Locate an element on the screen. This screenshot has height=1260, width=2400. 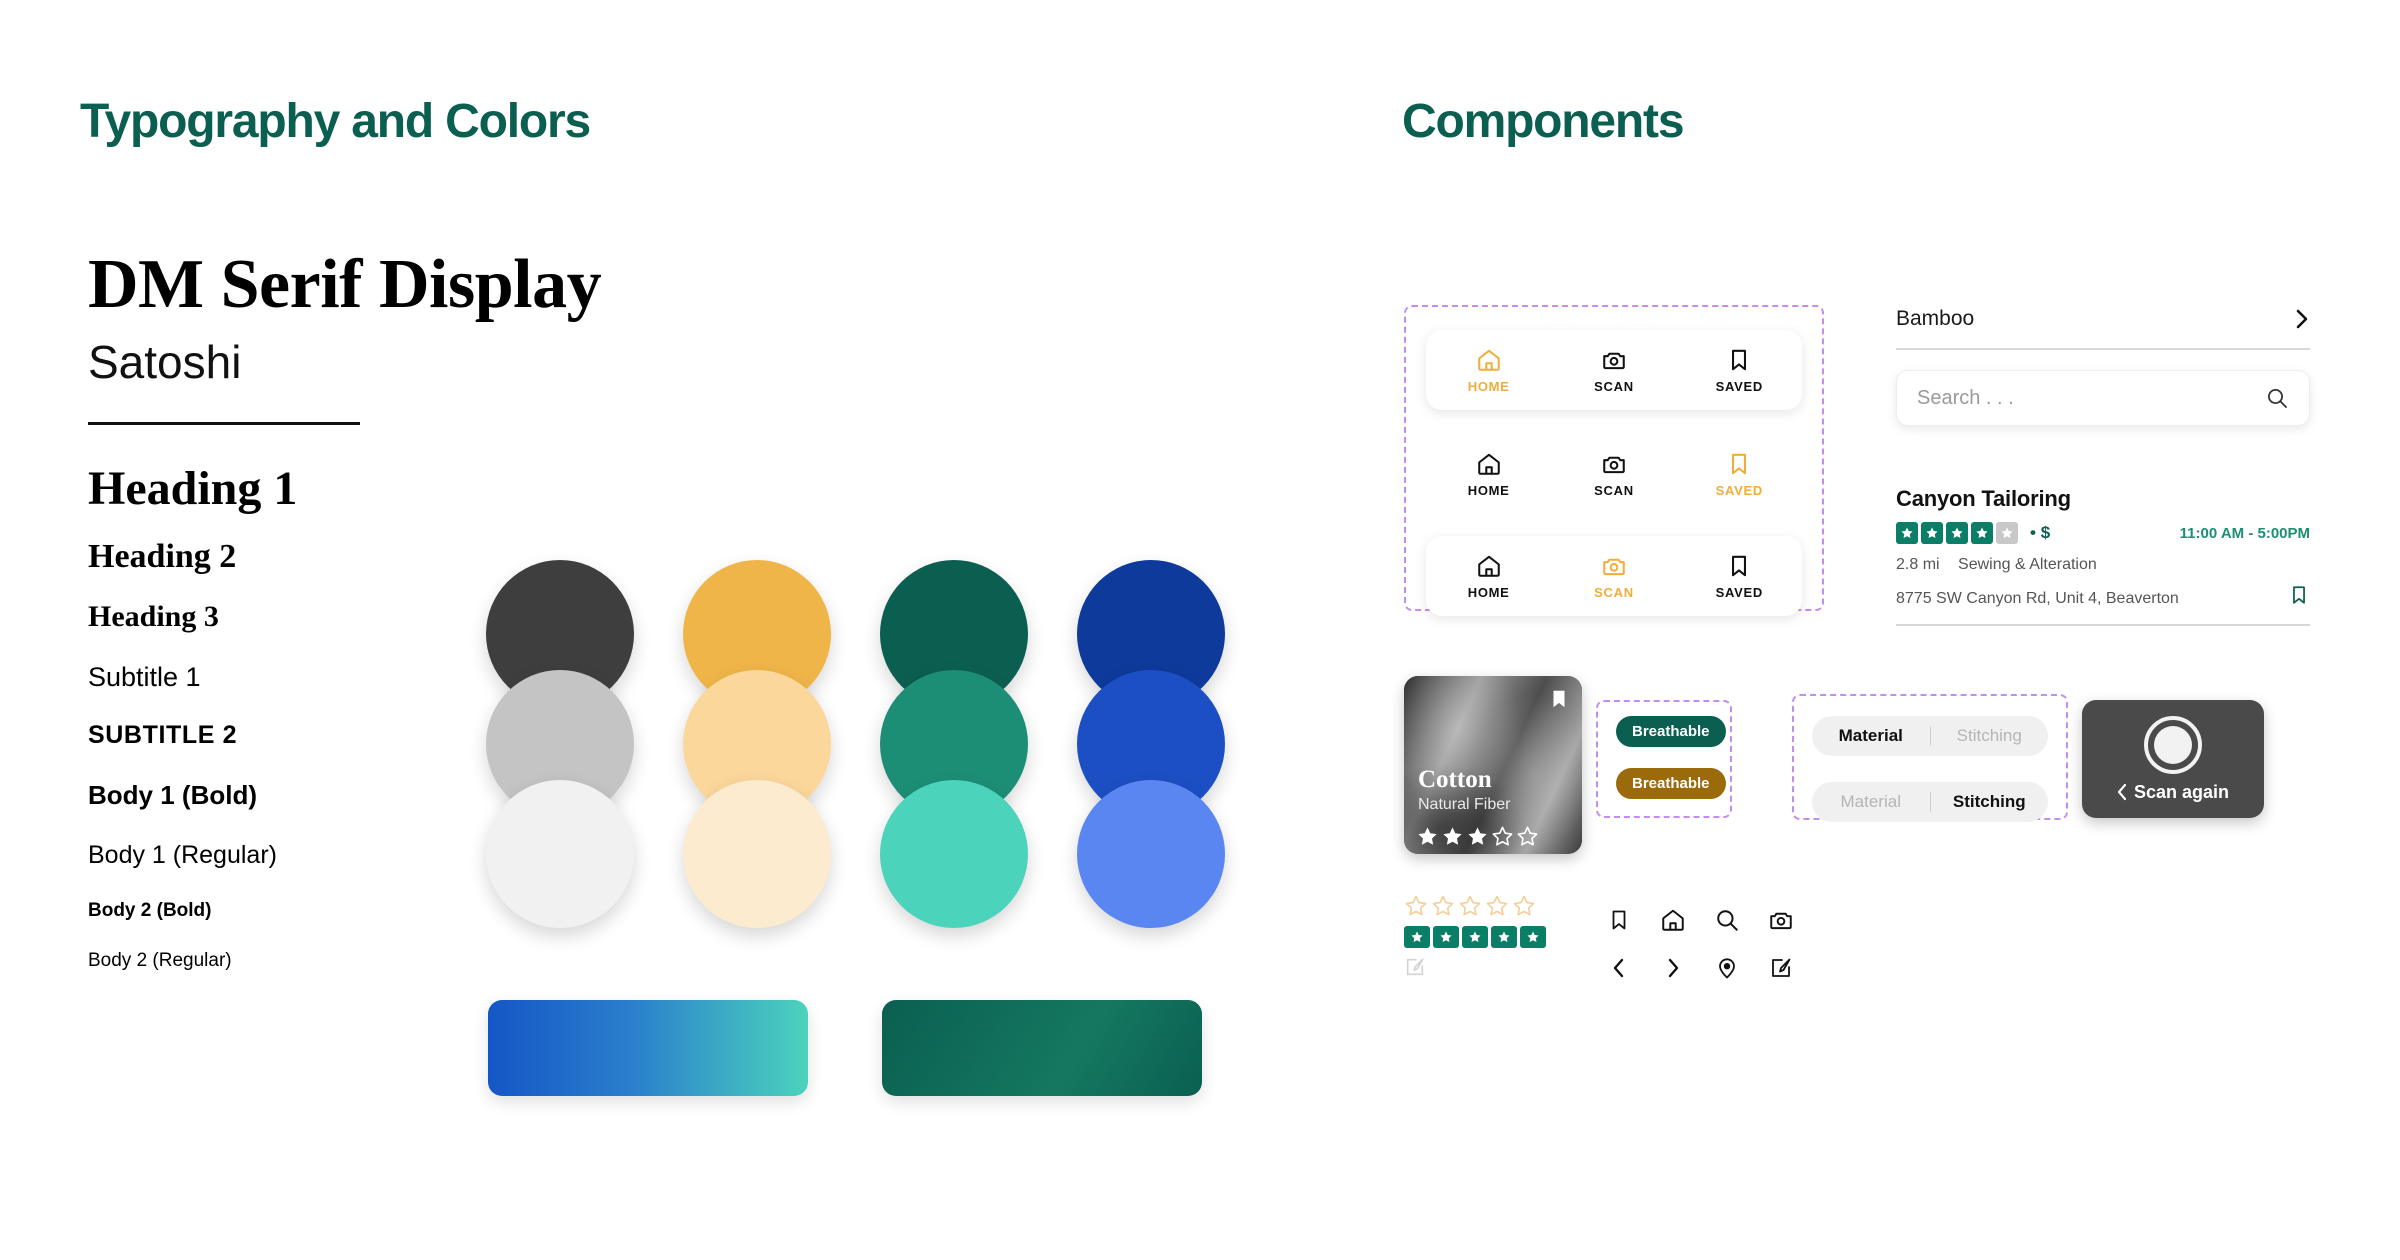
rating-specimens is located at coordinates (1475, 938).